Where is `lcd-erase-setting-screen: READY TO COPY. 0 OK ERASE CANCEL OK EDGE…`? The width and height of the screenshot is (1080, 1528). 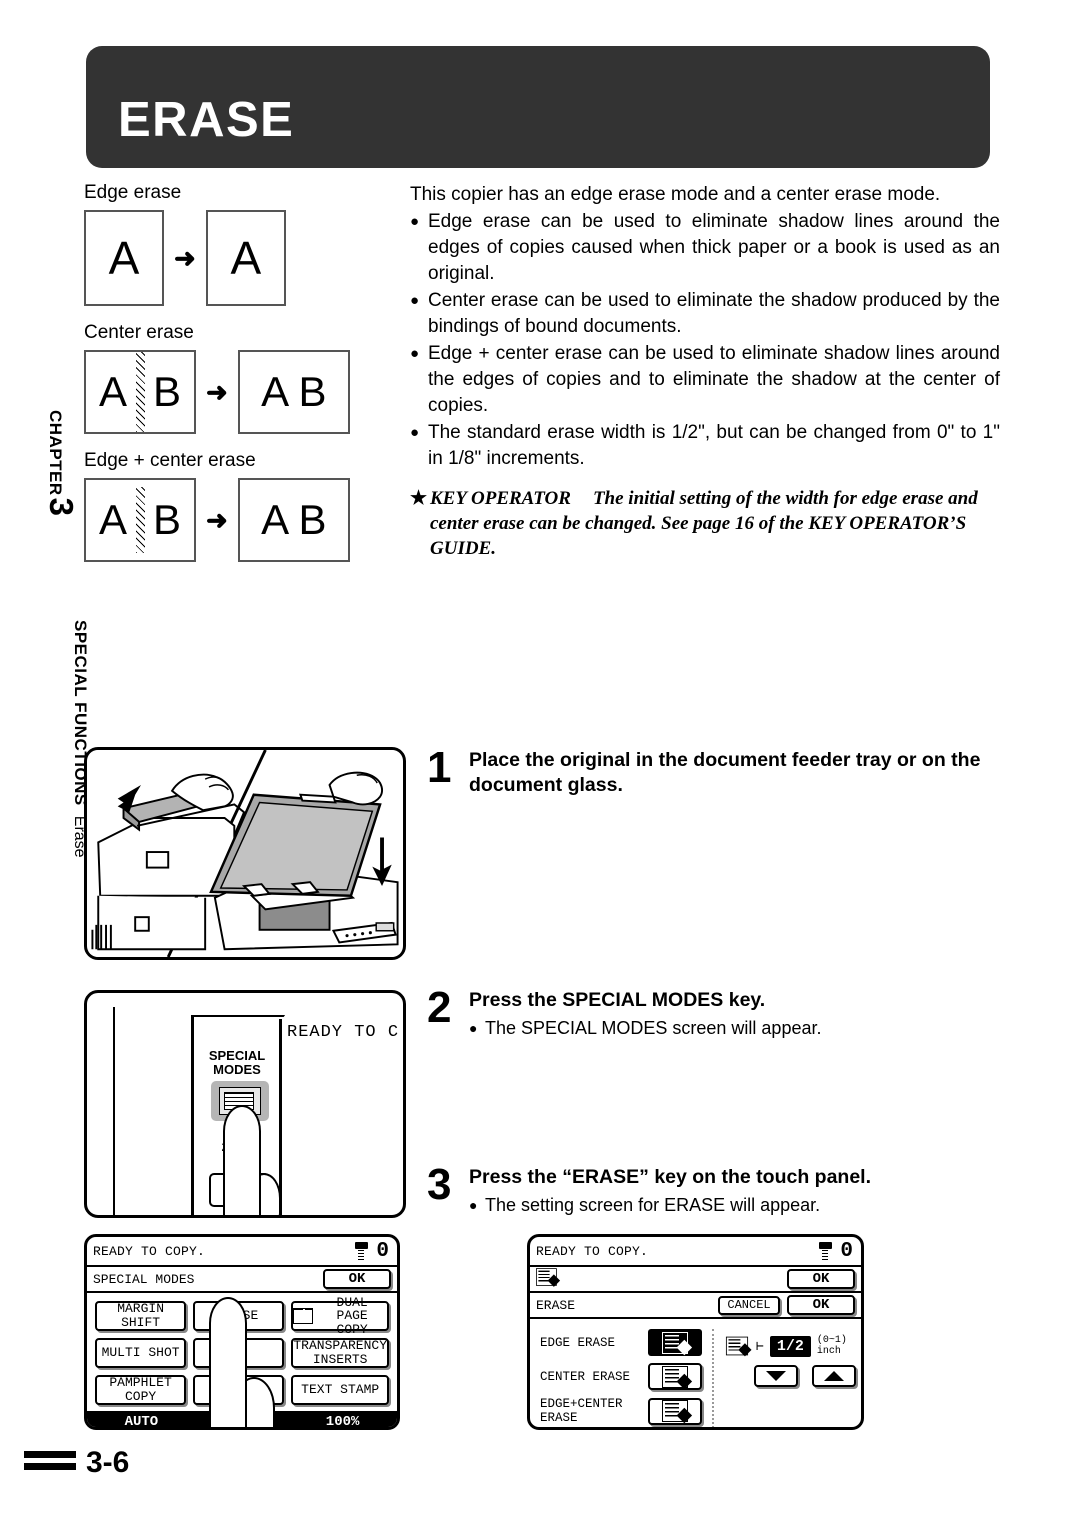
lcd-erase-setting-screen: READY TO COPY. 0 OK ERASE CANCEL OK EDGE… is located at coordinates (695, 1332).